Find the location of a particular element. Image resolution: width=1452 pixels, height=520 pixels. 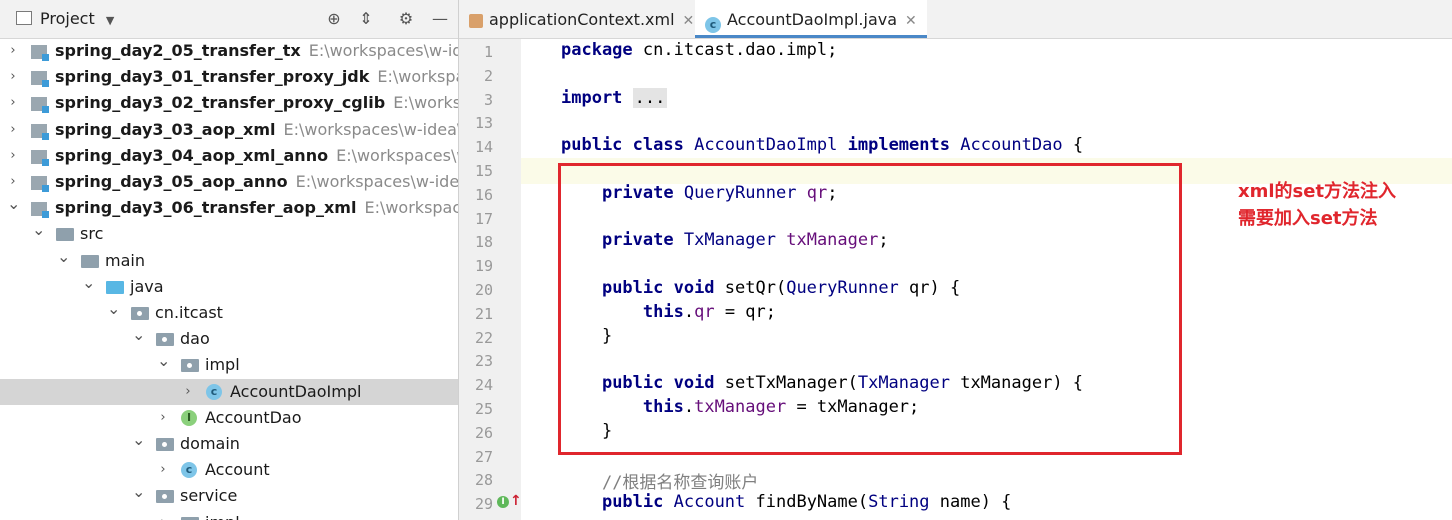

line-number: 18 is located at coordinates (483, 242).